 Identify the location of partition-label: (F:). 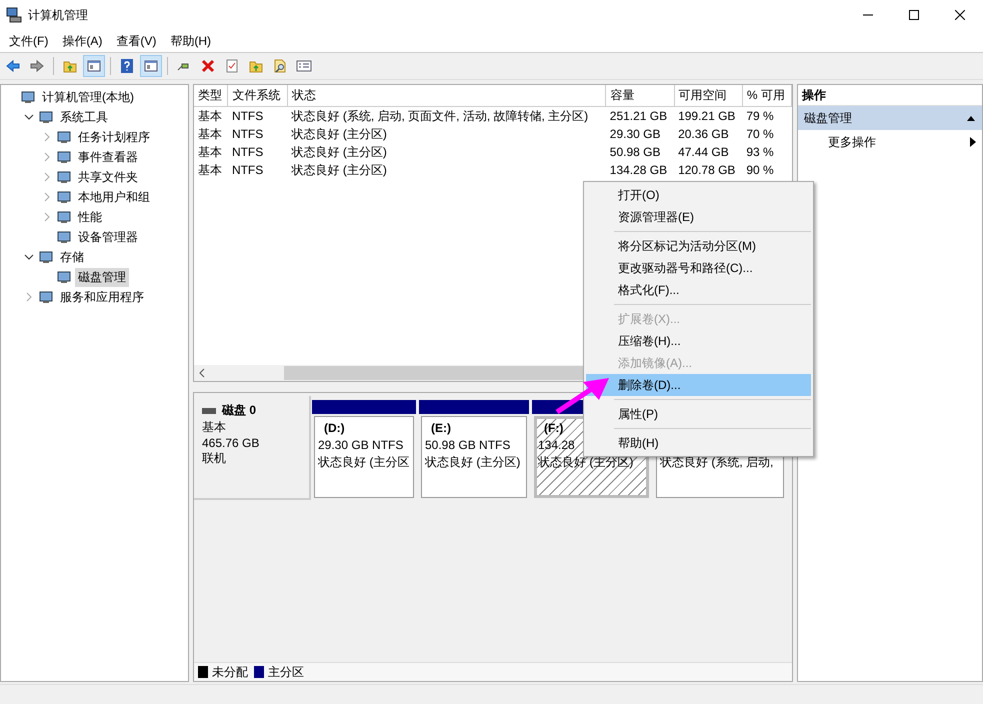
(553, 428).